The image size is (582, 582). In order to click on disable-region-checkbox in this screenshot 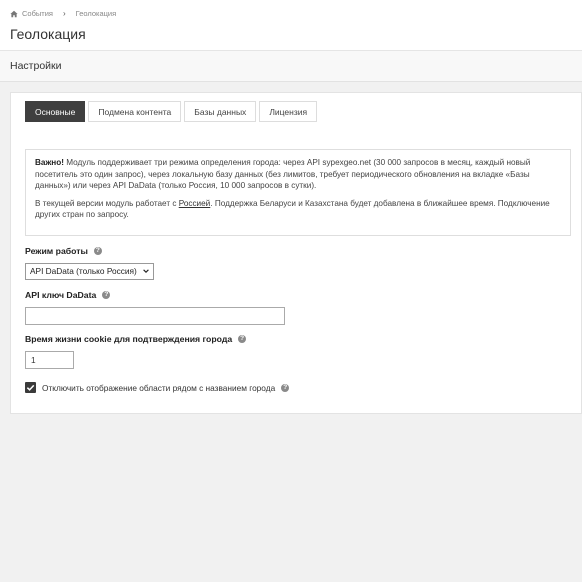, I will do `click(30, 387)`.